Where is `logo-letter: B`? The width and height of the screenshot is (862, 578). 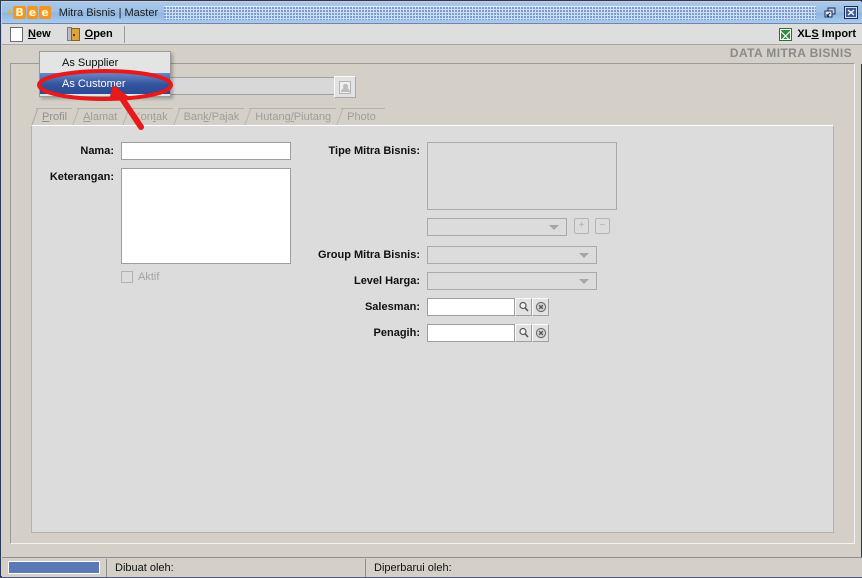
logo-letter: B is located at coordinates (19, 12).